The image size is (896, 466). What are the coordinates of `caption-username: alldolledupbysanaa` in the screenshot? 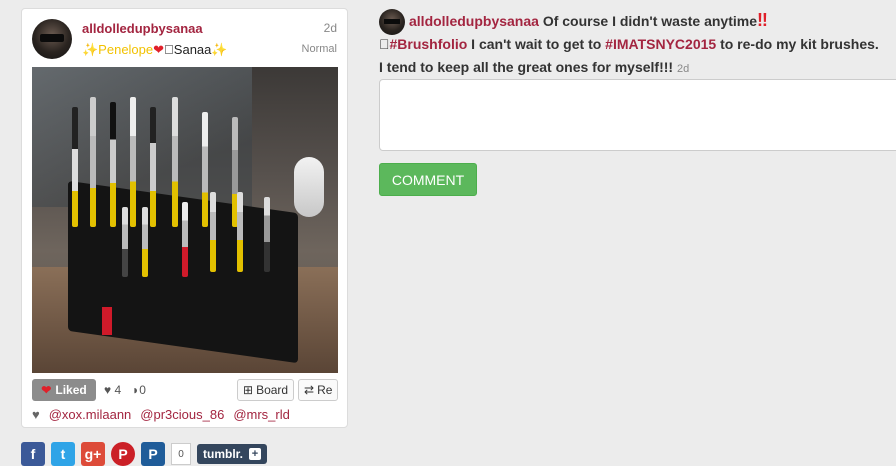 It's located at (474, 21).